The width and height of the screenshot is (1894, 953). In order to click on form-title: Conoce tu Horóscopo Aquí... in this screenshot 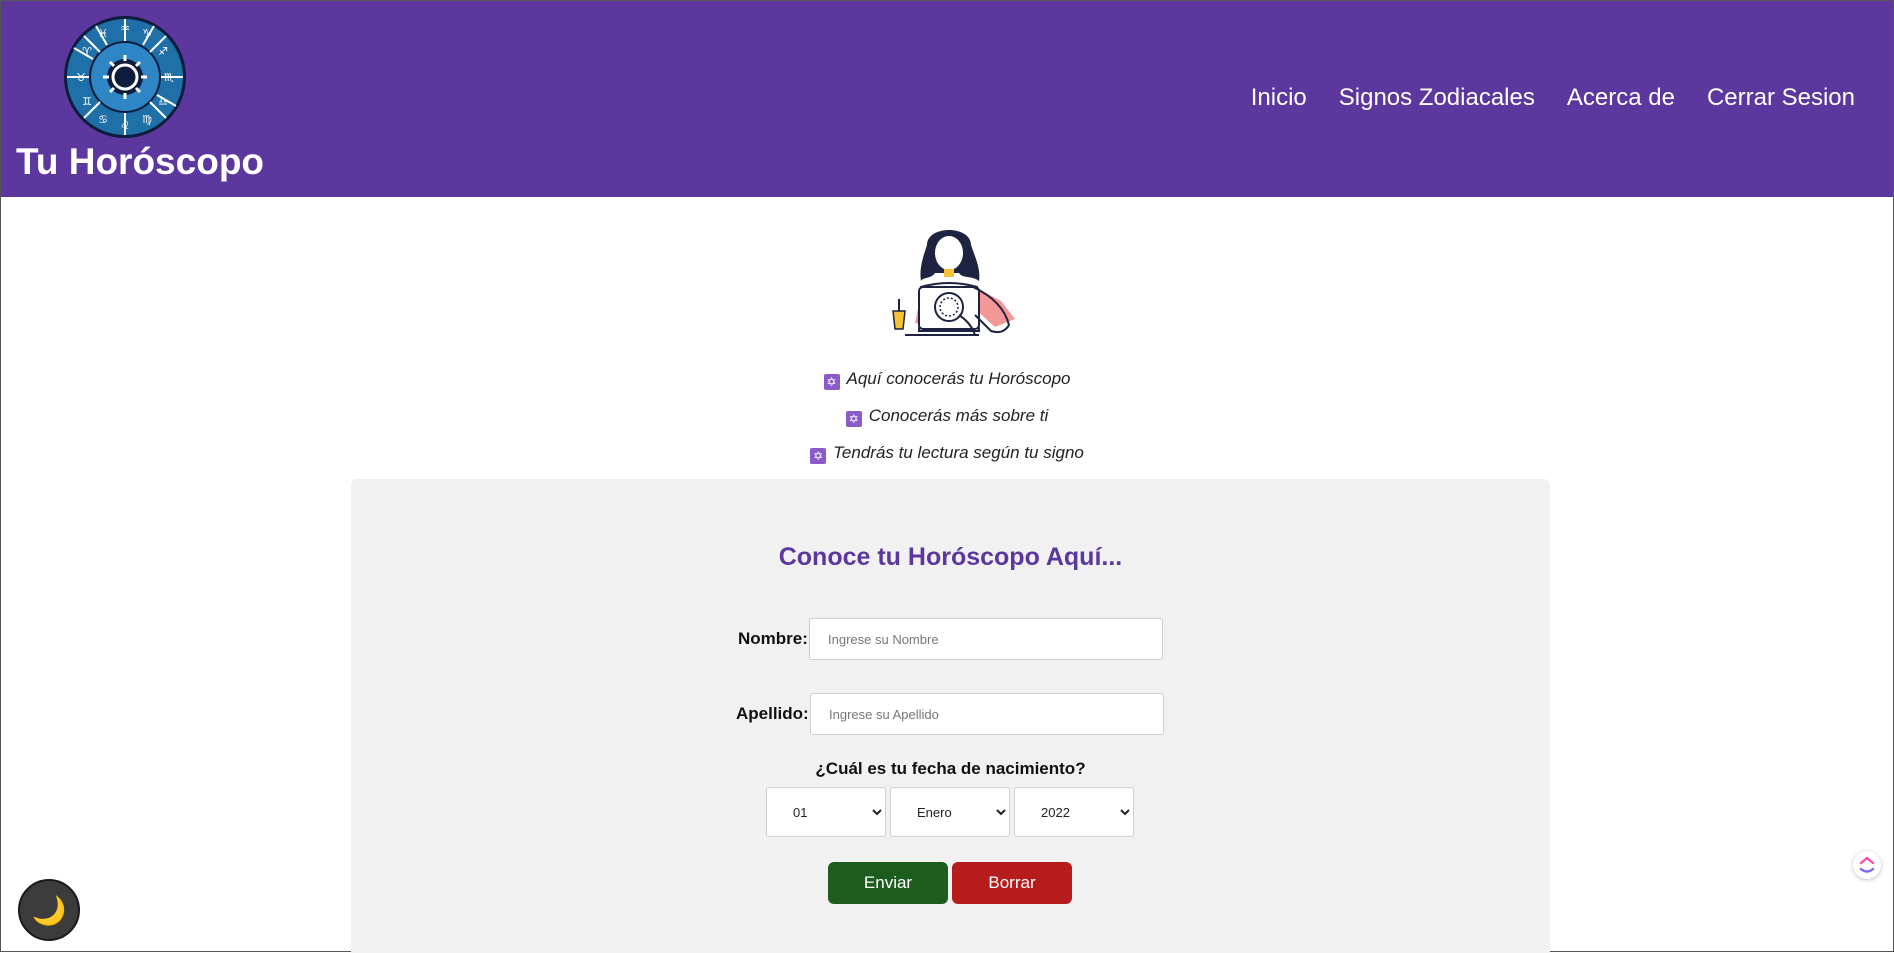, I will do `click(950, 557)`.